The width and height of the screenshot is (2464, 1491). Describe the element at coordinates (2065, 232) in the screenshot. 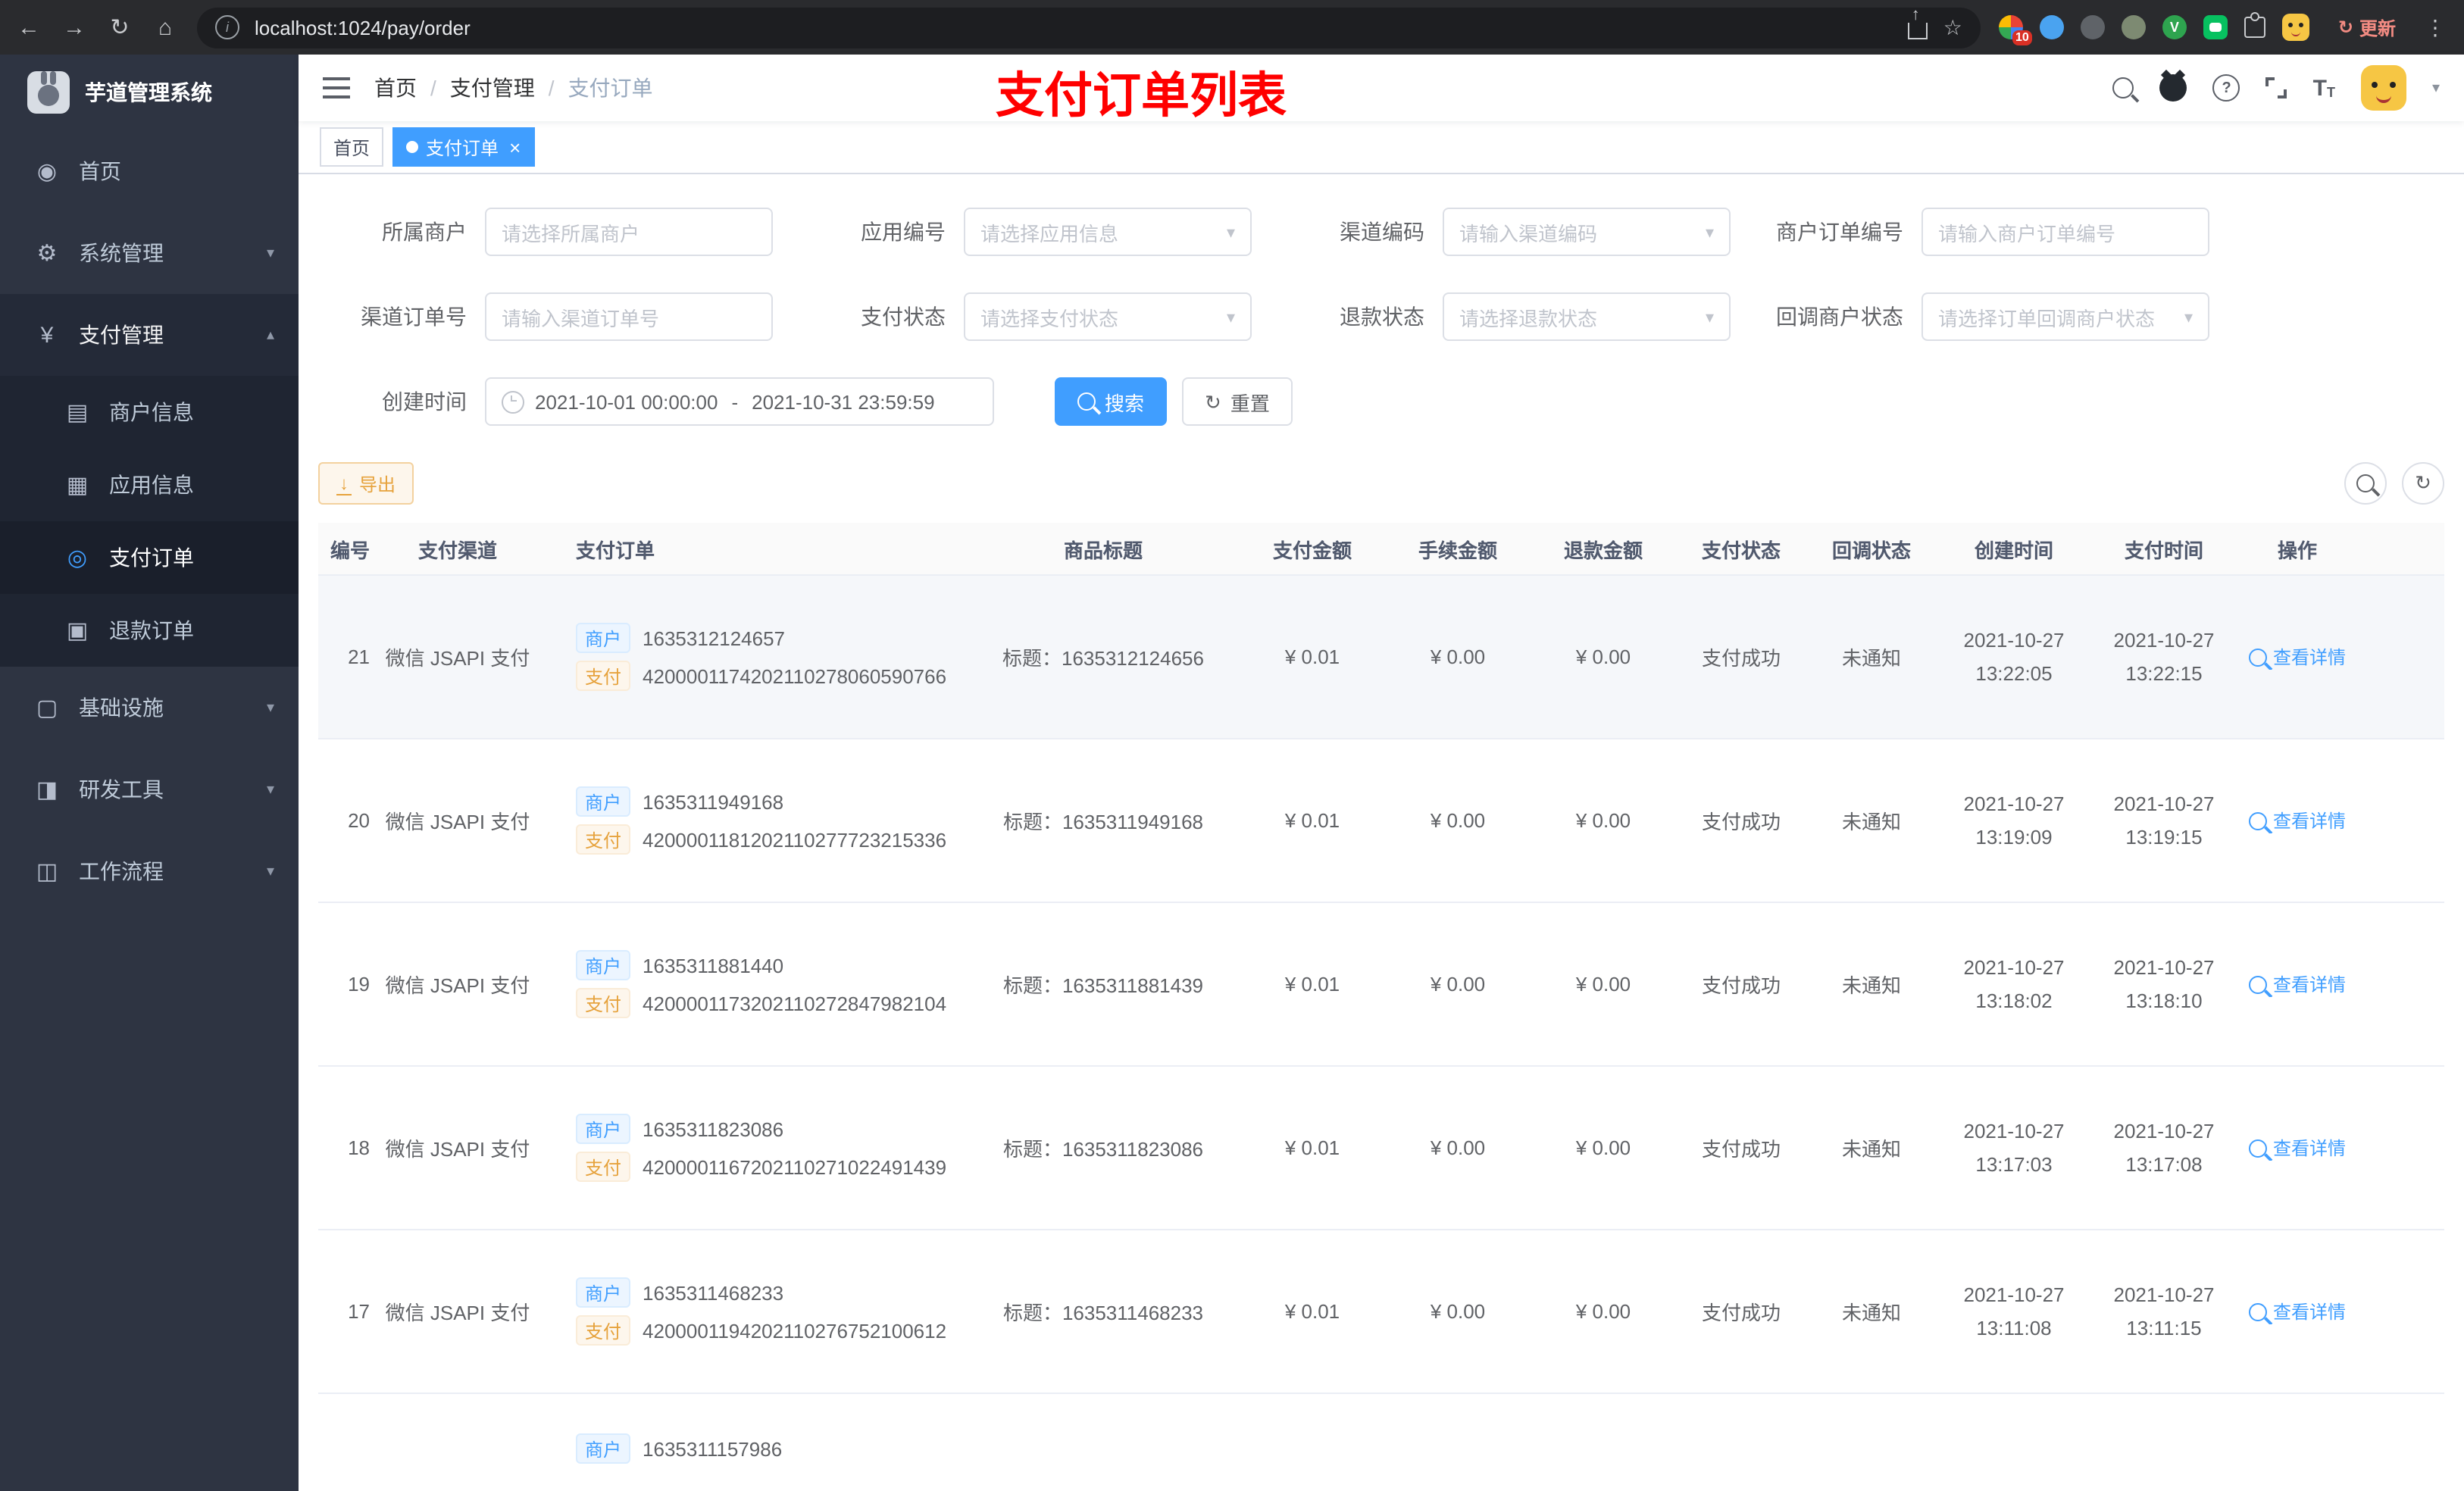

I see `merchant-order-no-input: 请输入商户订单编号` at that location.